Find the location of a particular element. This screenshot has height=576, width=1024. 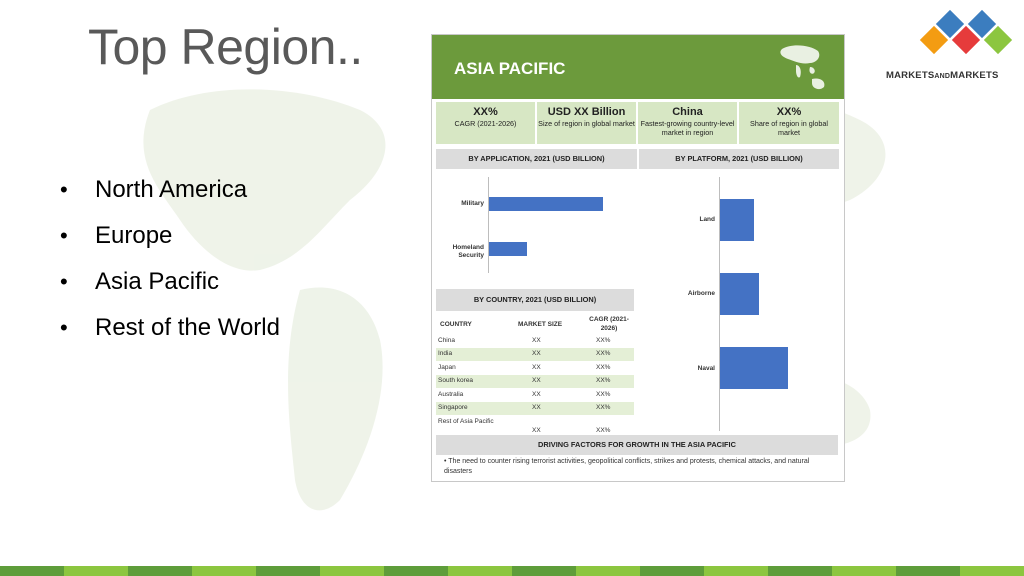

bullet-item: • Rest of the World is located at coordinates (170, 333).